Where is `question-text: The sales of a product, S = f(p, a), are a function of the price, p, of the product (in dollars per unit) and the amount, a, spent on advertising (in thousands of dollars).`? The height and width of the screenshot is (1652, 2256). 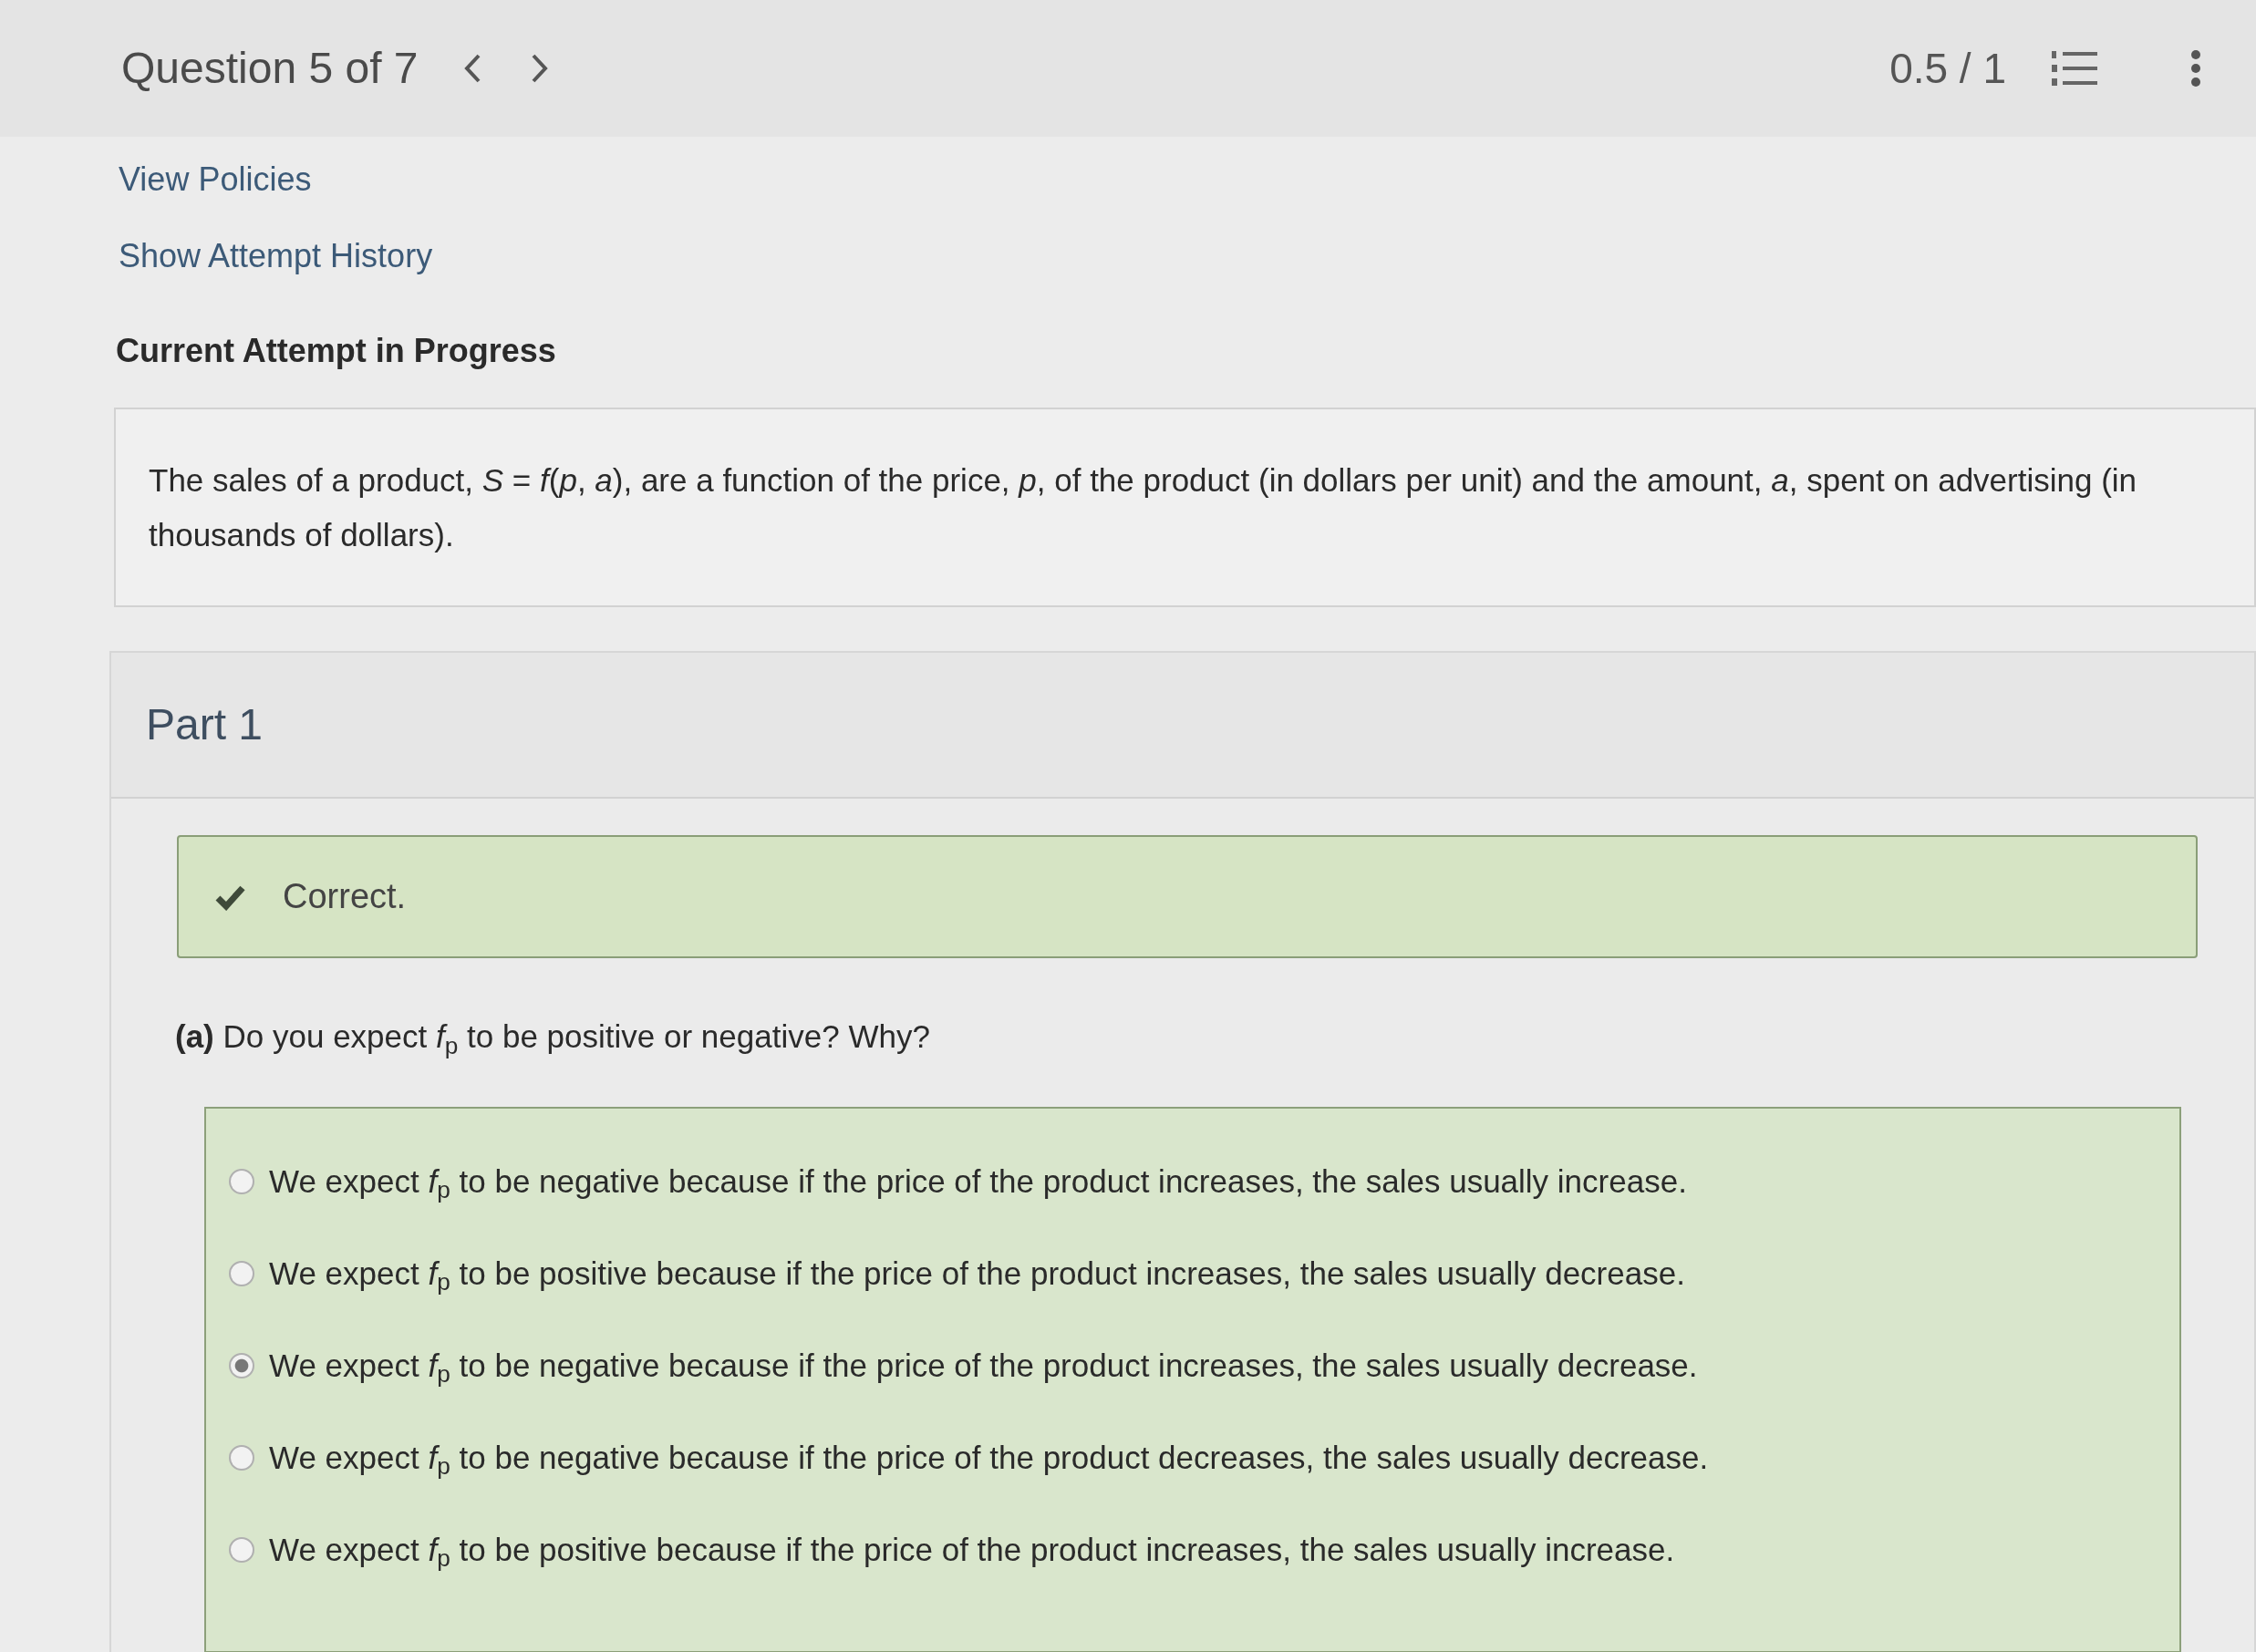
question-text: The sales of a product, S = f(p, a), are a function of the price, p, of the product (in dollars per unit) and the amount, a, spent on advertising (in thousands of dollars). is located at coordinates (1185, 507).